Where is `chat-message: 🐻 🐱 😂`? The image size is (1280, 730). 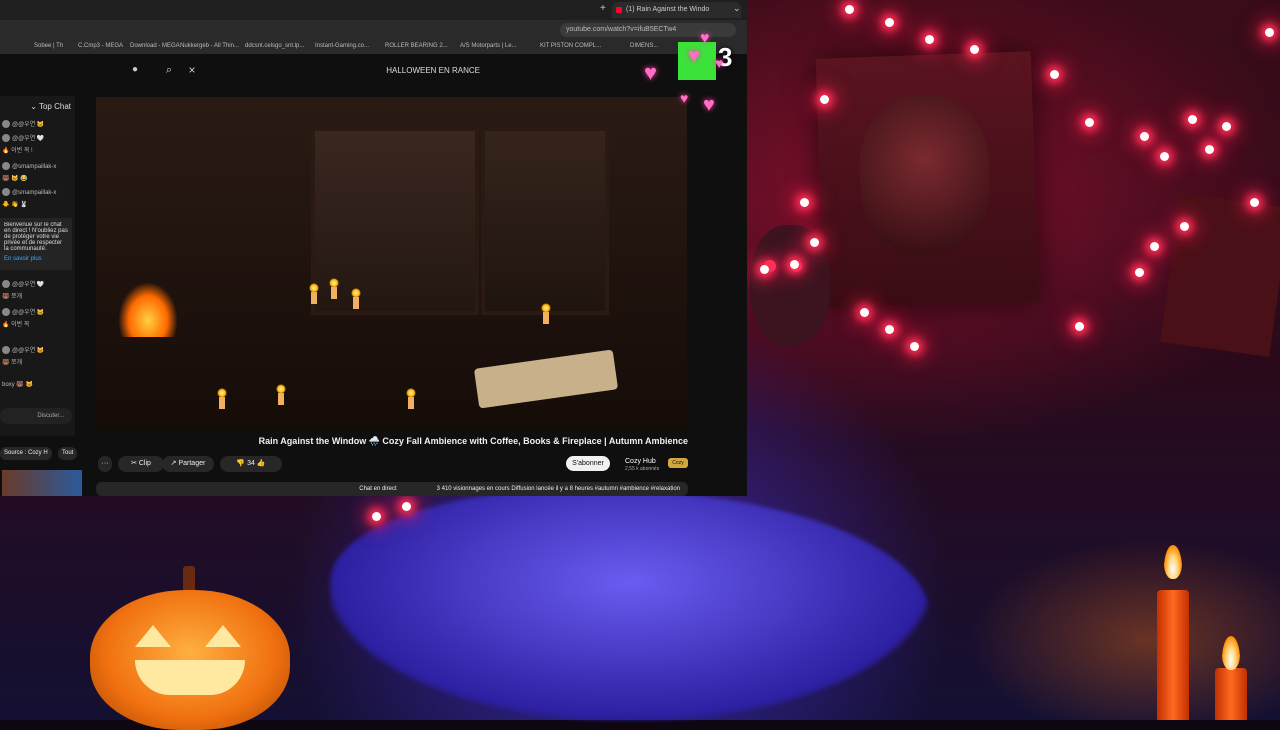 chat-message: 🐻 🐱 😂 is located at coordinates (15, 179).